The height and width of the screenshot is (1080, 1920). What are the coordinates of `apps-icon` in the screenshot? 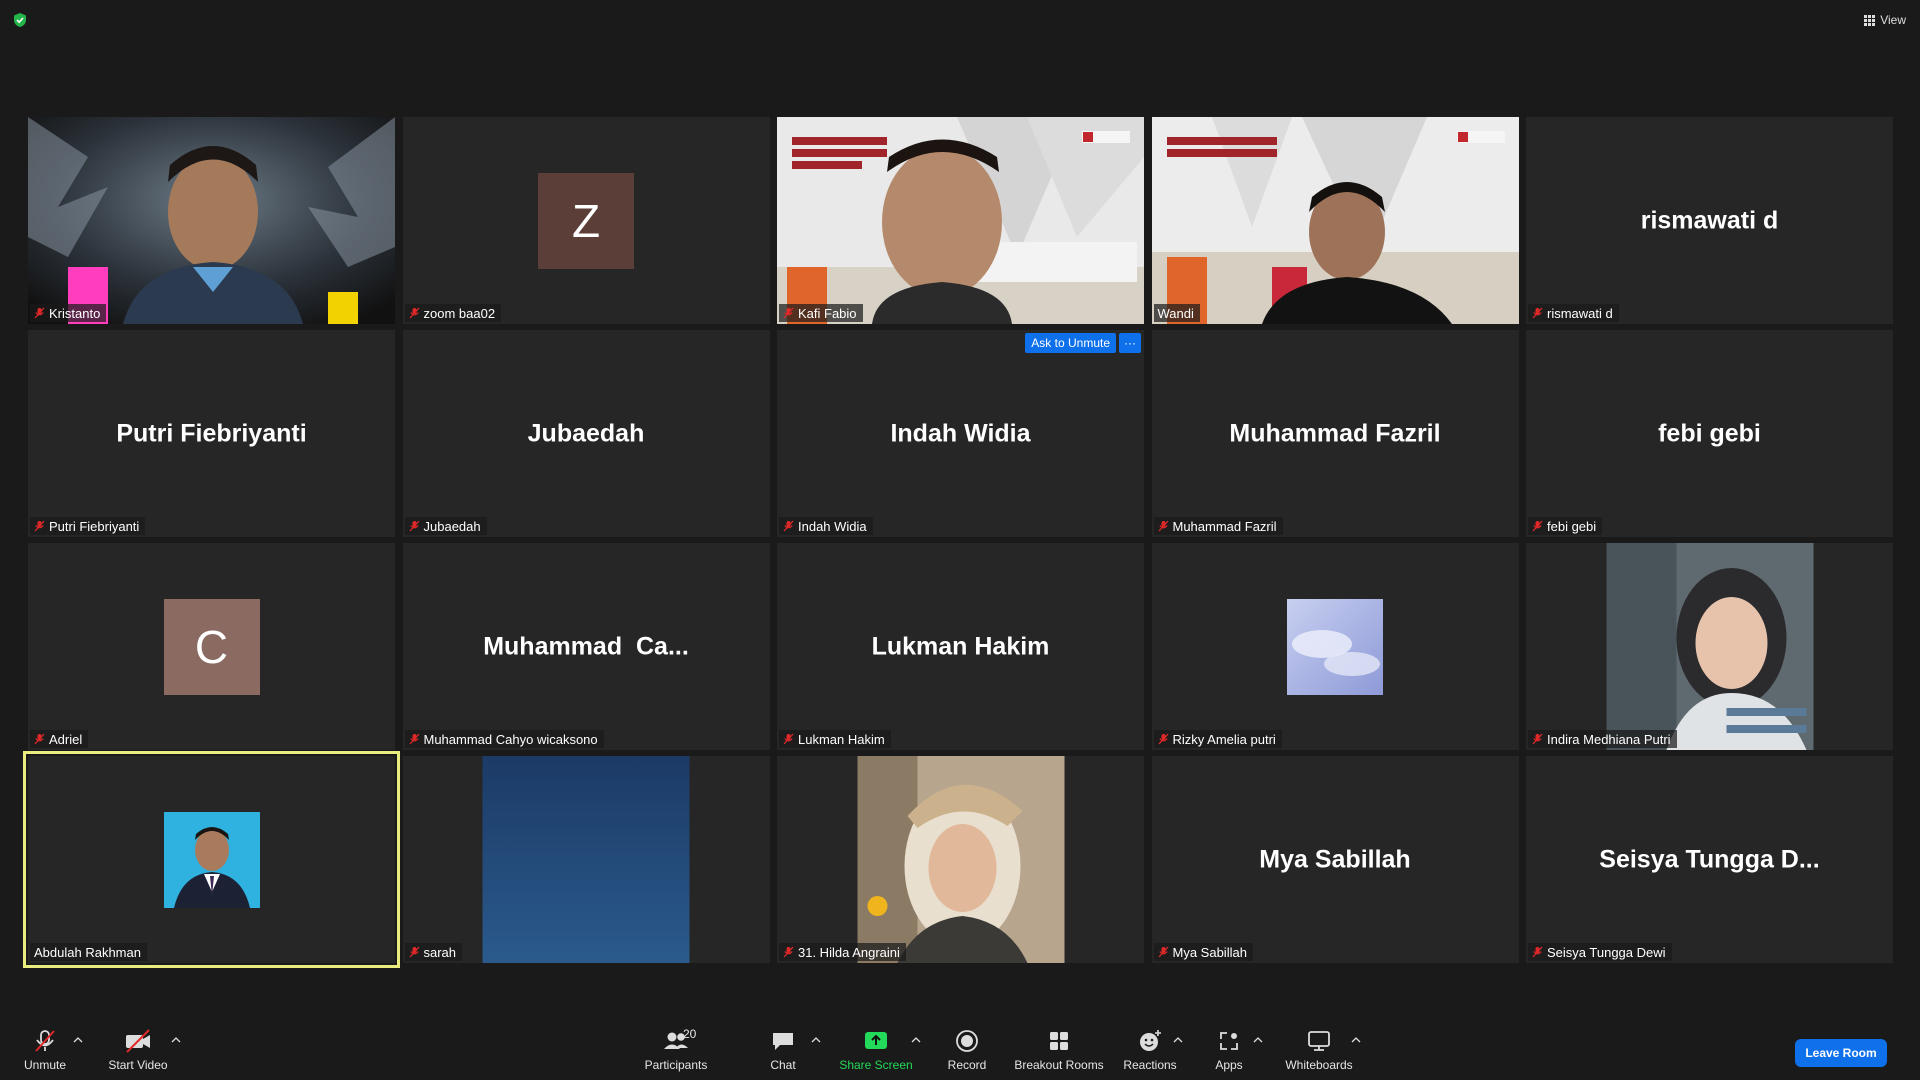 It's located at (1229, 1041).